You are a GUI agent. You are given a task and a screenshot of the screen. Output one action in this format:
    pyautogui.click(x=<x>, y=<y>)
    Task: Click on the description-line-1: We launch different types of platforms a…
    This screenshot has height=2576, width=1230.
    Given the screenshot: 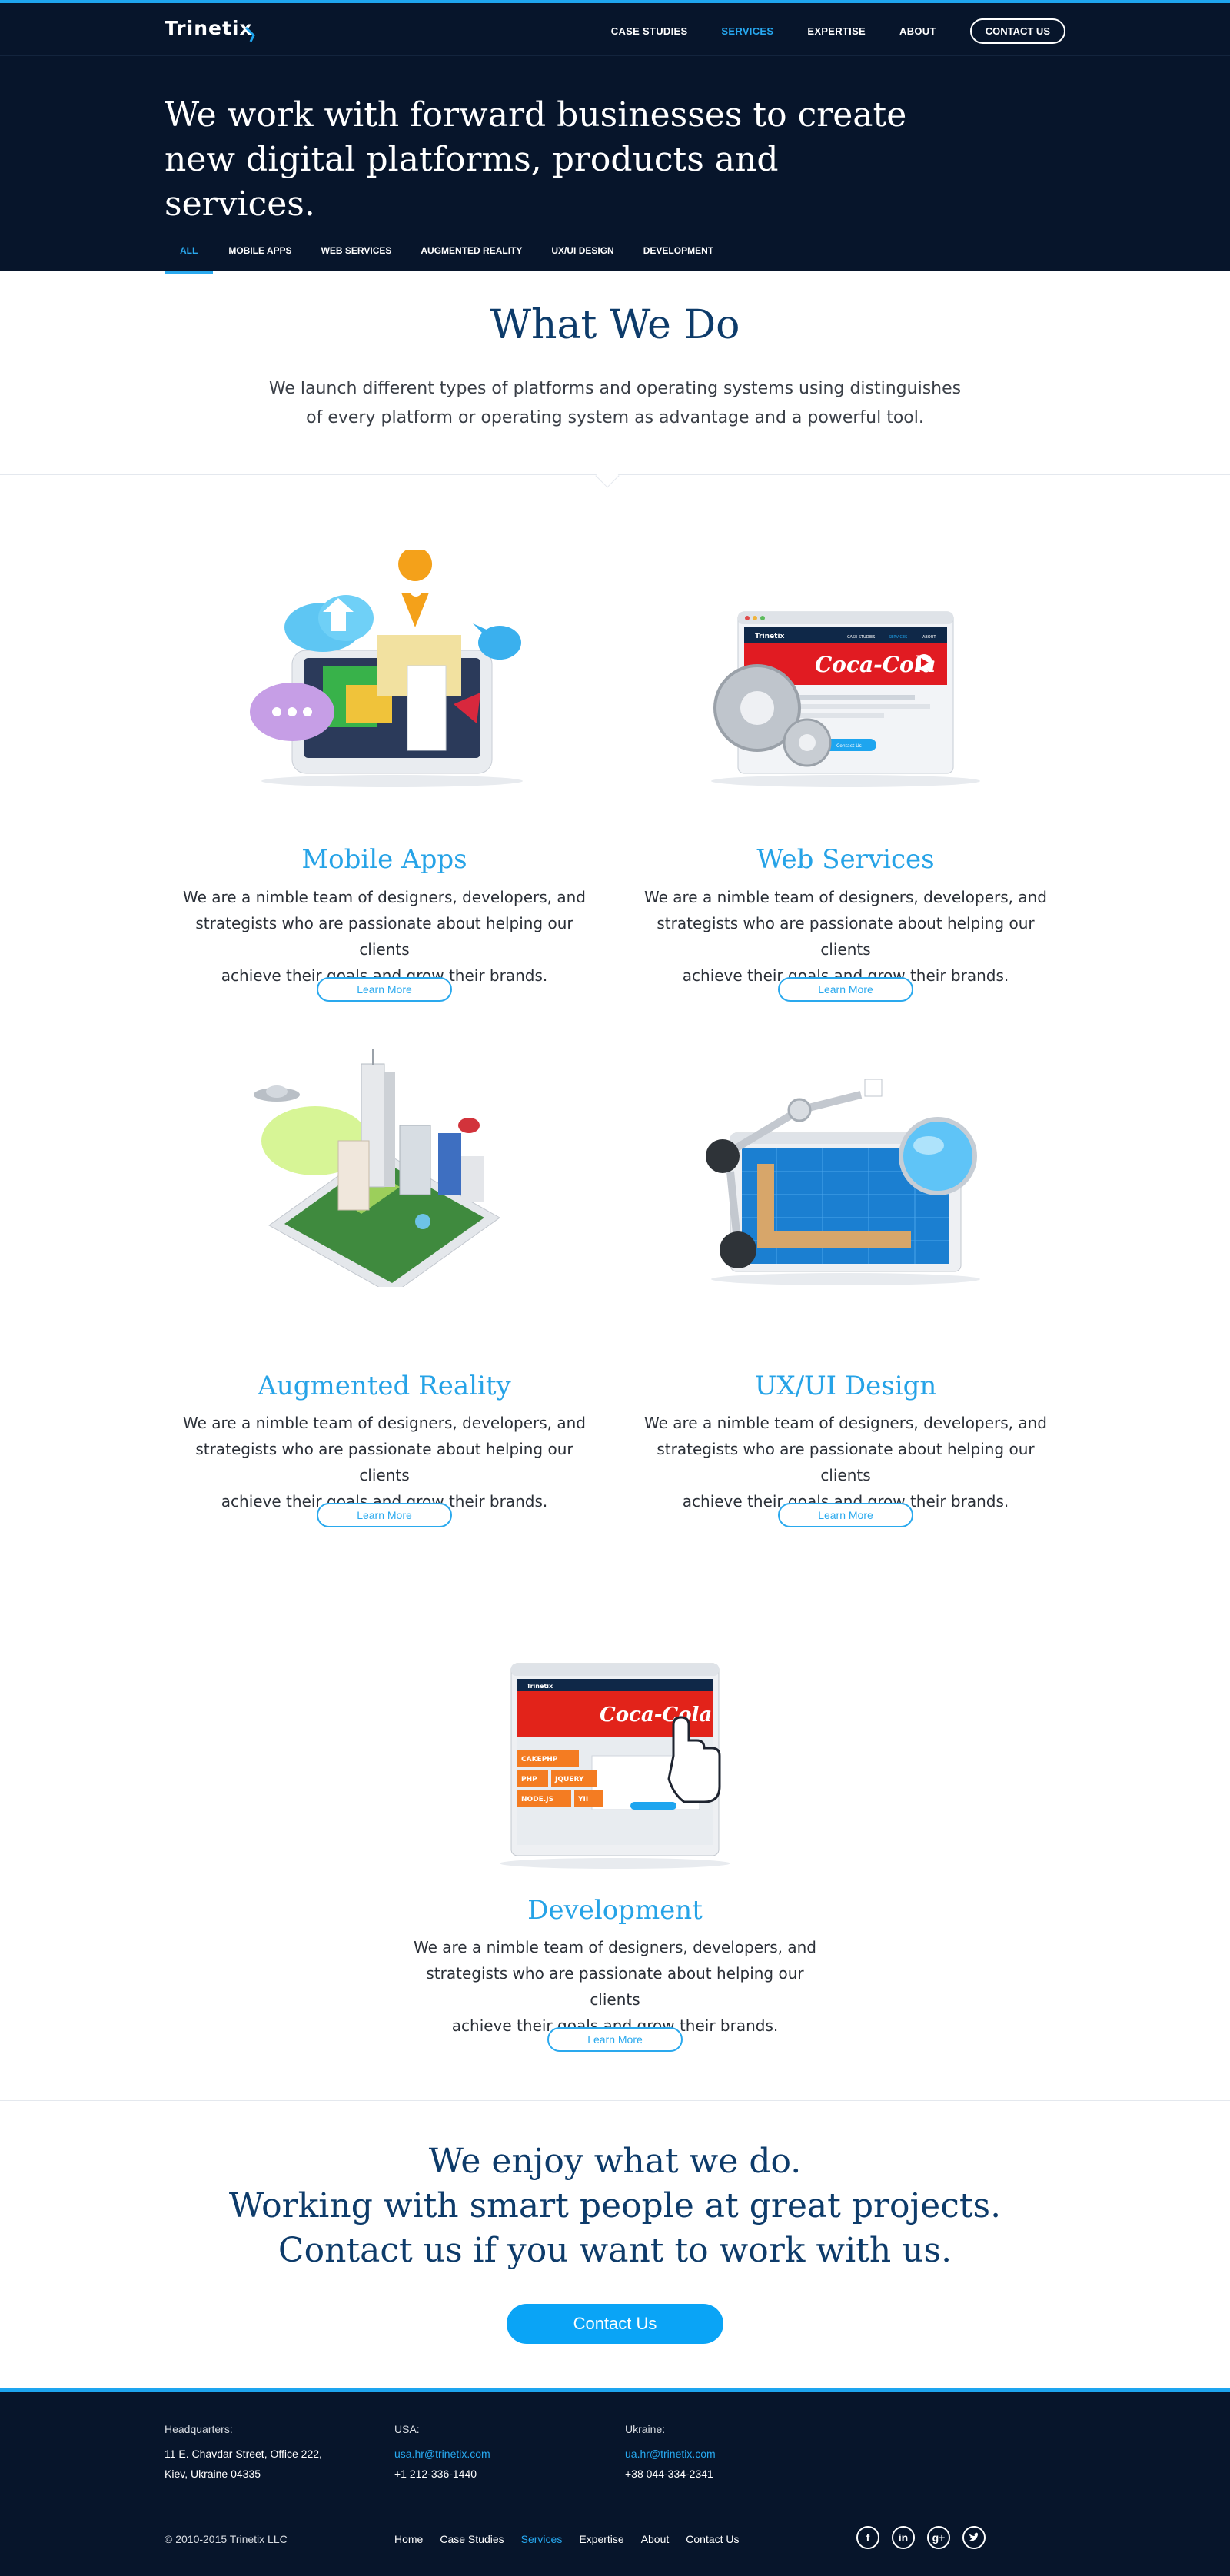 What is the action you would take?
    pyautogui.click(x=615, y=388)
    